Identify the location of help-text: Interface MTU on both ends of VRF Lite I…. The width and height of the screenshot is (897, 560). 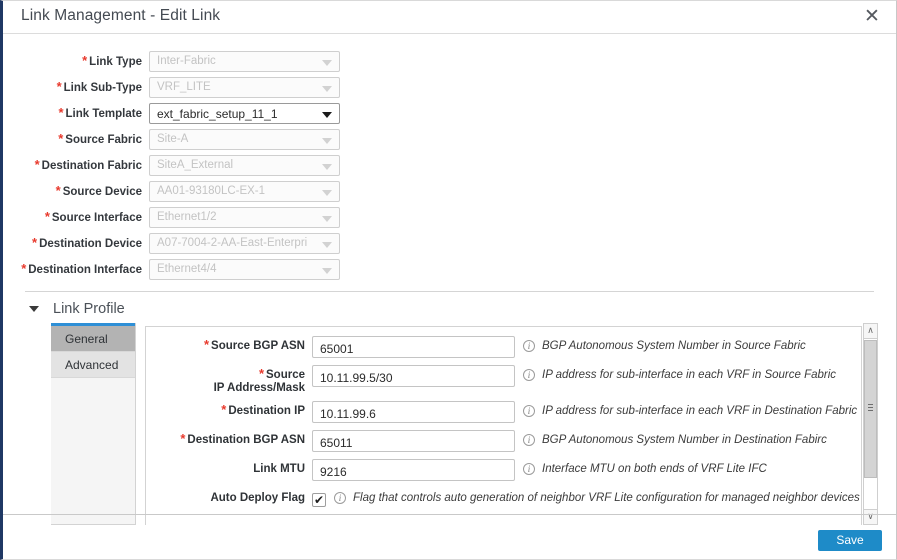
(654, 469).